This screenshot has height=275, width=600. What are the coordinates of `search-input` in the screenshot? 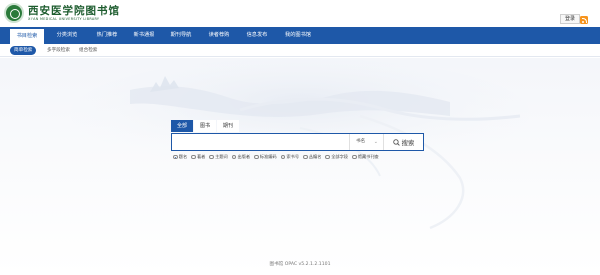 It's located at (260, 142).